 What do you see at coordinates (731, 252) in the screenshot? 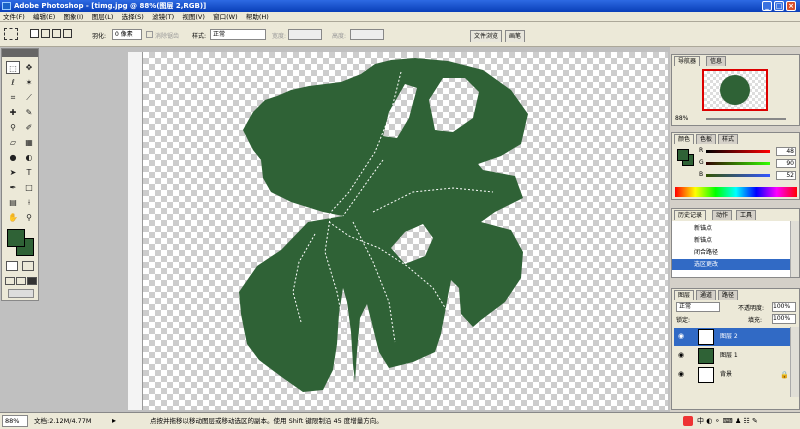
I see `history-item: 闭合路径` at bounding box center [731, 252].